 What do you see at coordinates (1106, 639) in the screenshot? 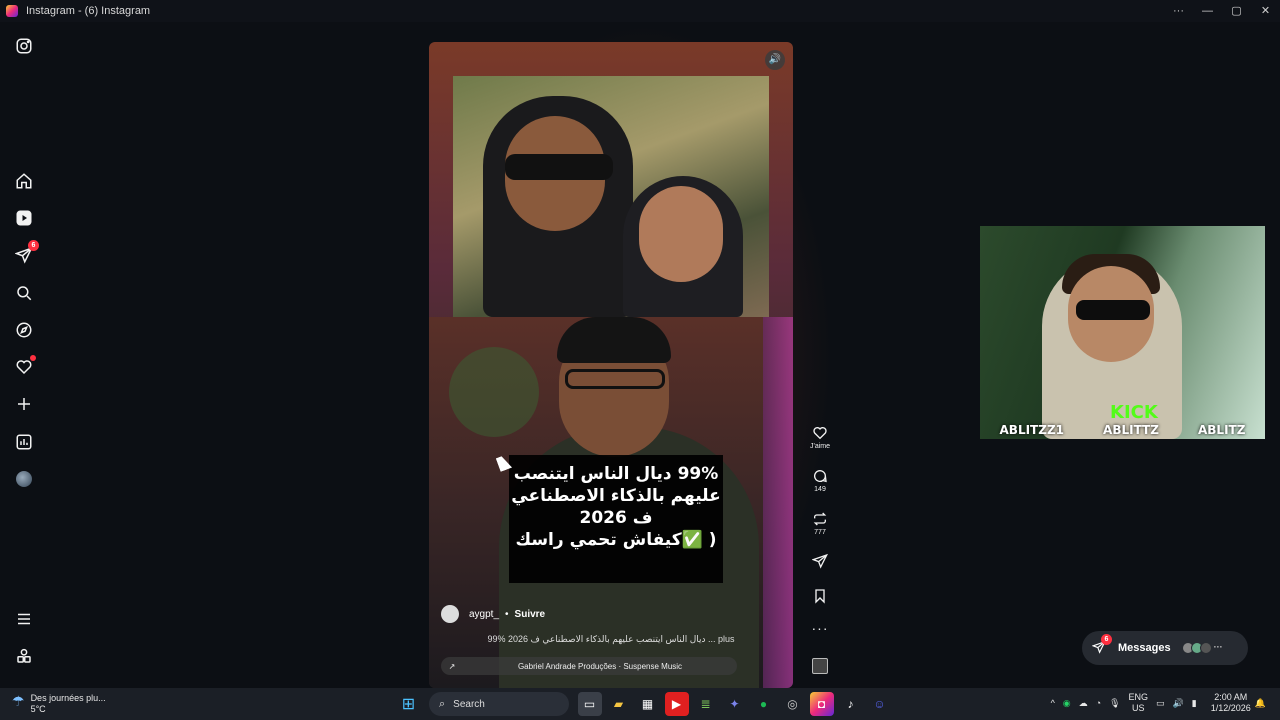
I see `messages-badge: 6` at bounding box center [1106, 639].